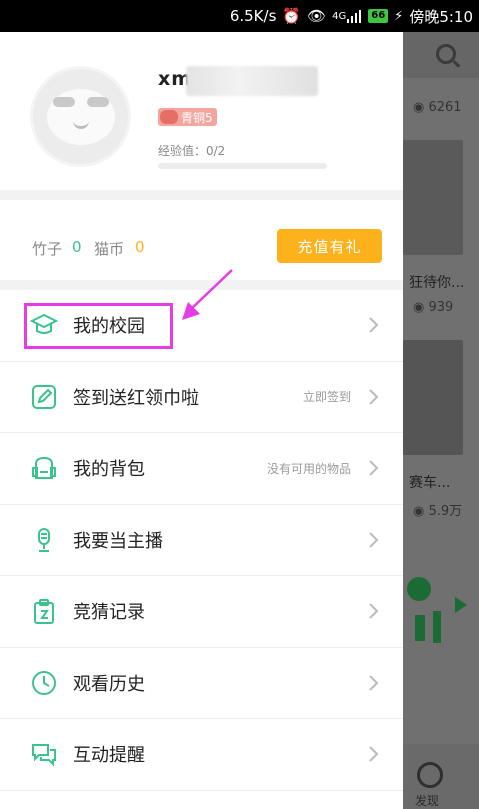 This screenshot has width=479, height=809. What do you see at coordinates (252, 81) in the screenshot?
I see `username-blur-mask` at bounding box center [252, 81].